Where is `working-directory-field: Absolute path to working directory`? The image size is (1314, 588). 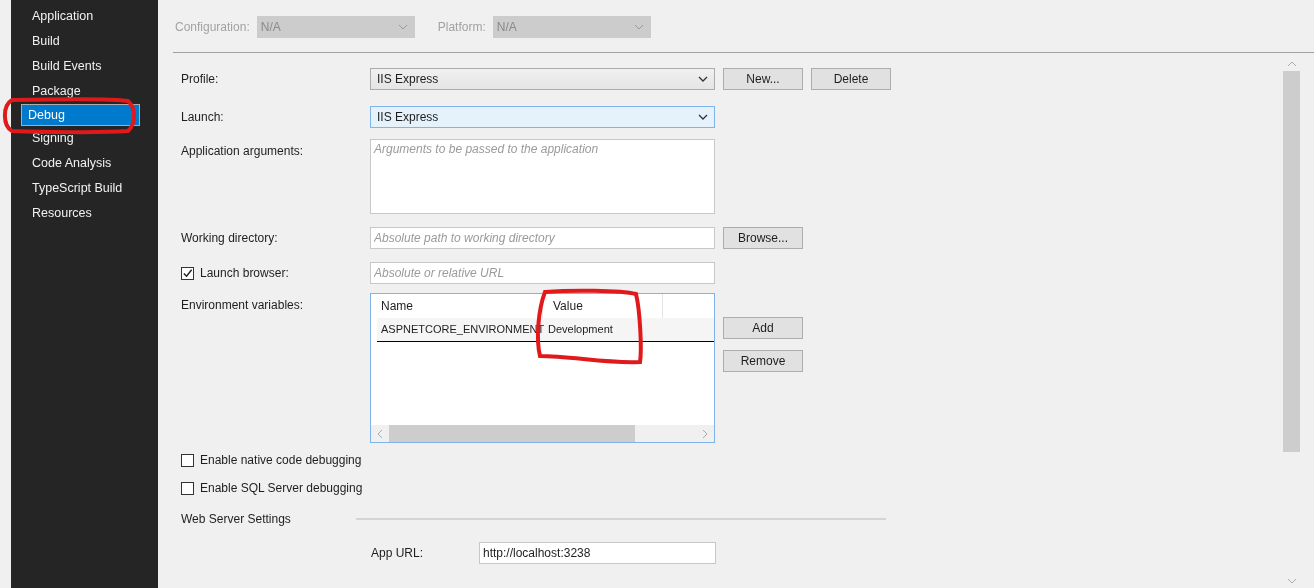
working-directory-field: Absolute path to working directory is located at coordinates (542, 238).